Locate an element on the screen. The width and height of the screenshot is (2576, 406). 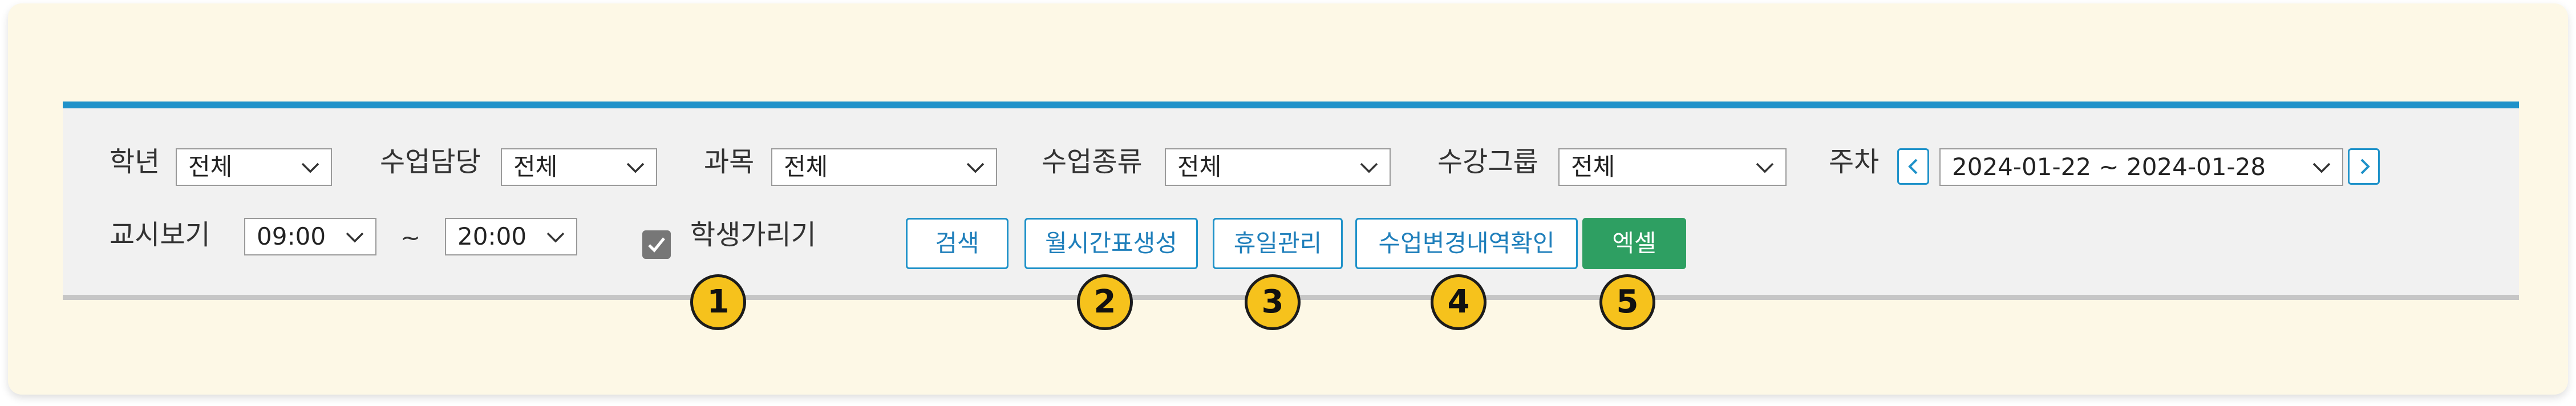
class-change-history-button: 수업변경내역확인 is located at coordinates (1466, 244).